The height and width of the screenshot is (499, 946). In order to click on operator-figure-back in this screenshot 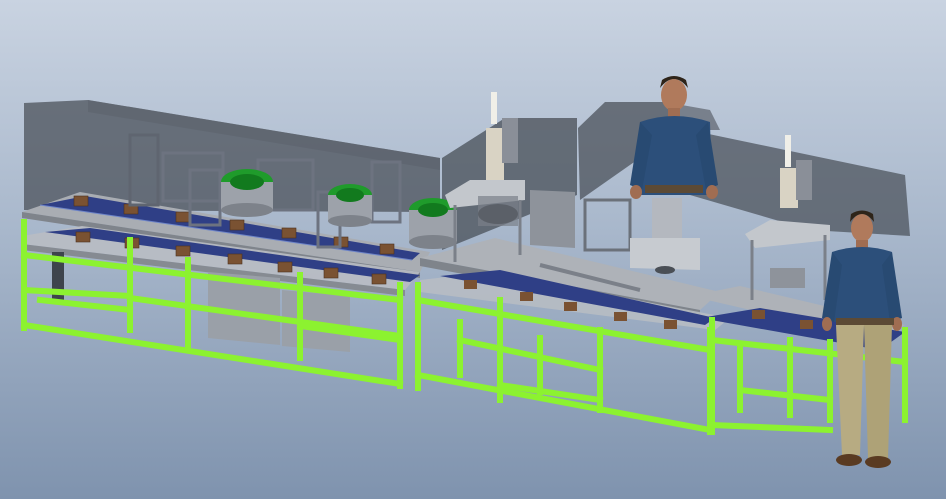, I will do `click(674, 137)`.